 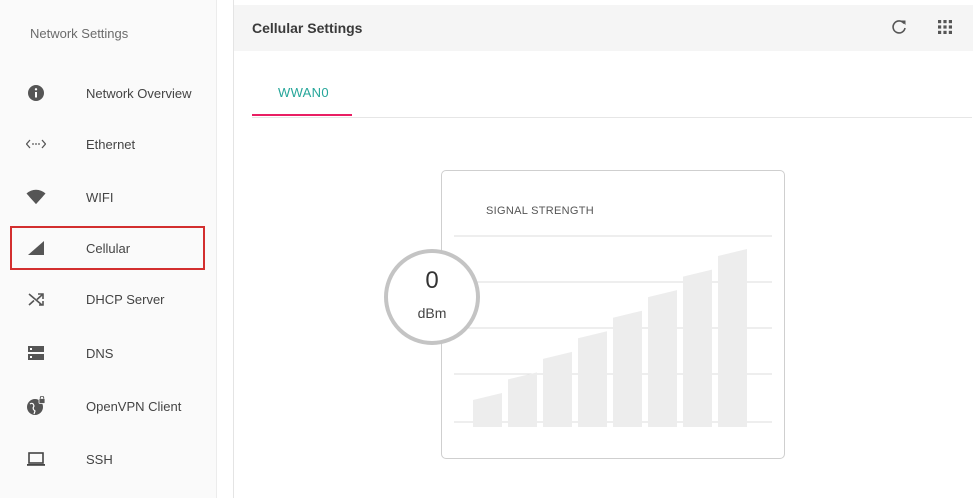 I want to click on refresh-button, so click(x=899, y=29).